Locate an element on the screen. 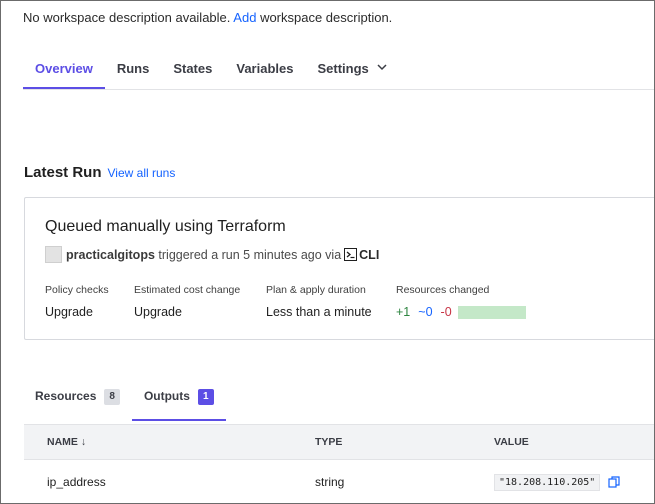 The width and height of the screenshot is (655, 504). tab-runs-label: Runs is located at coordinates (133, 68).